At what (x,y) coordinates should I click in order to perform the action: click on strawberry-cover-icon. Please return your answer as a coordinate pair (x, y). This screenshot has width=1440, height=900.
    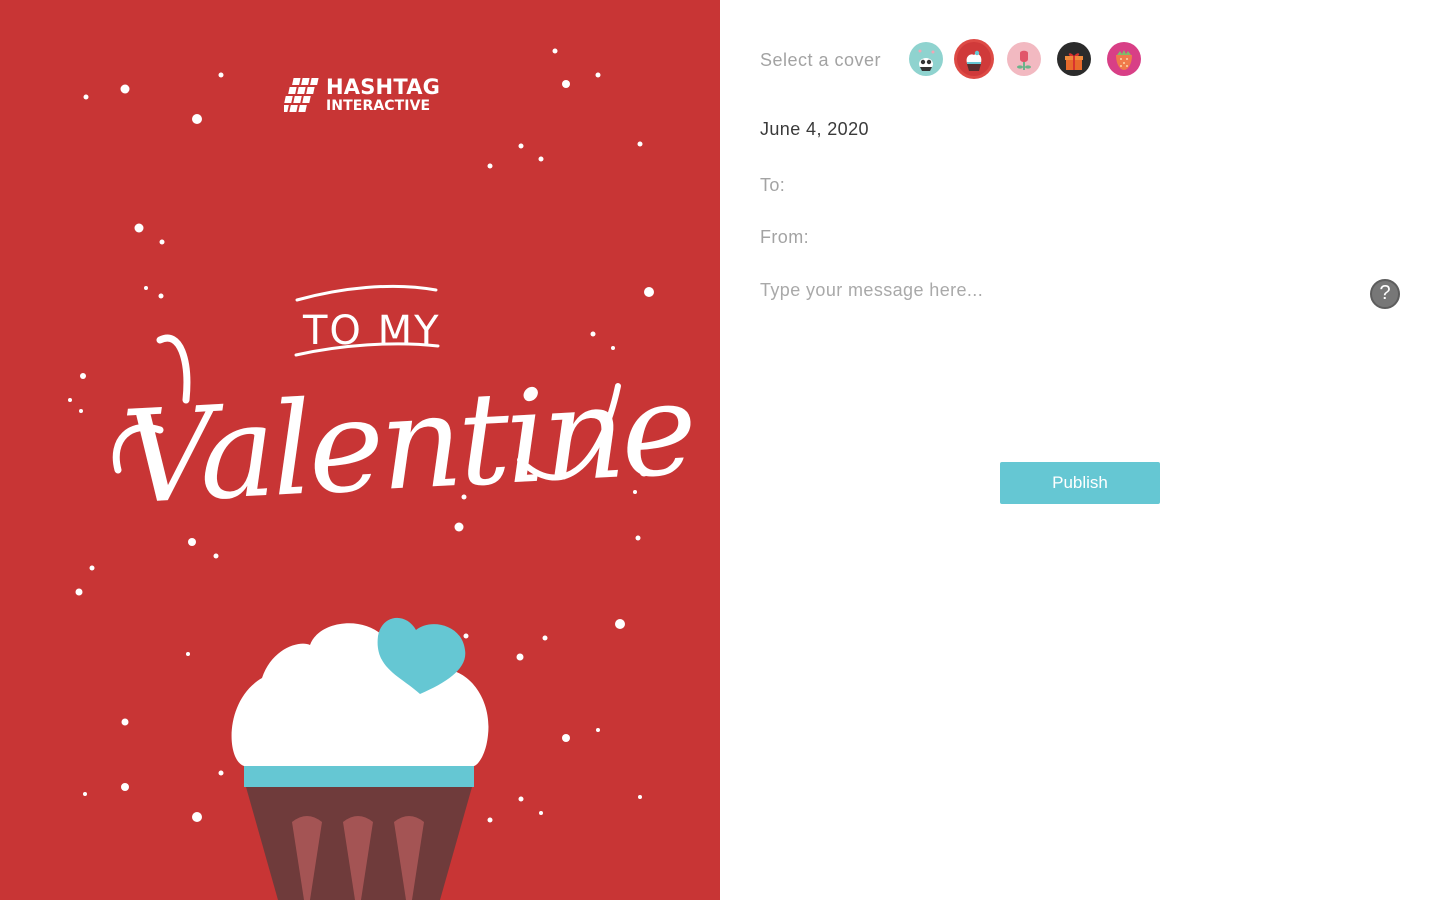
    Looking at the image, I should click on (1124, 59).